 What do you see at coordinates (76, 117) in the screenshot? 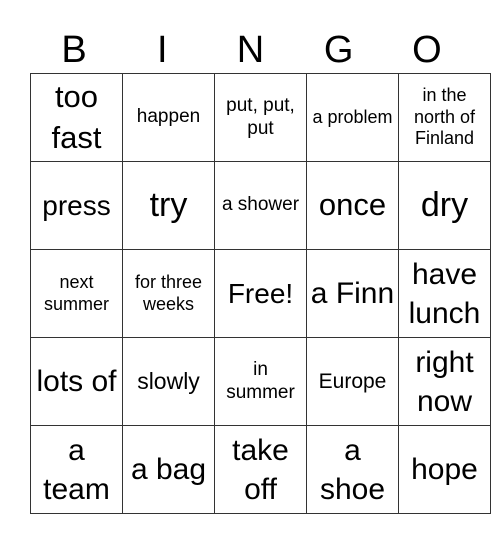
I see `bingo-cell: too fast` at bounding box center [76, 117].